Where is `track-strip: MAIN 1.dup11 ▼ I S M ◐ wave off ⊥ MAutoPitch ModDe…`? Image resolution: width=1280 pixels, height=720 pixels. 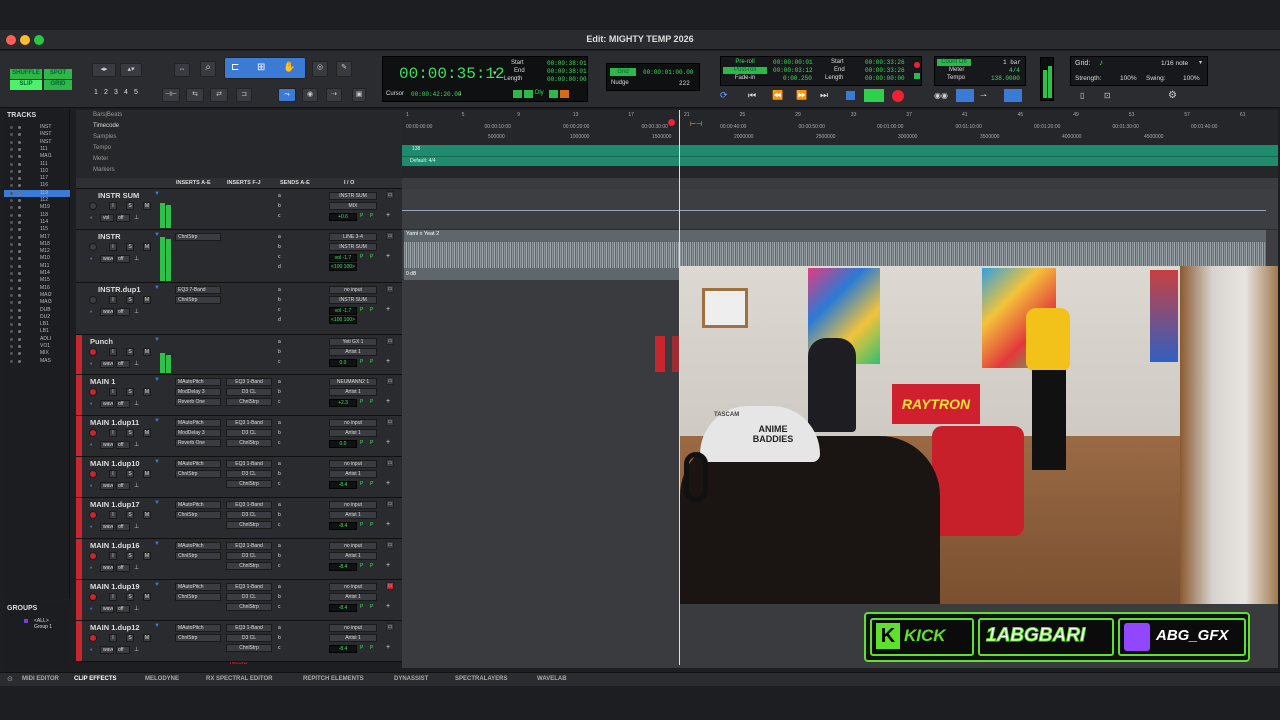 track-strip: MAIN 1.dup11 ▼ I S M ◐ wave off ⊥ MAutoPitch ModDe… is located at coordinates (239, 436).